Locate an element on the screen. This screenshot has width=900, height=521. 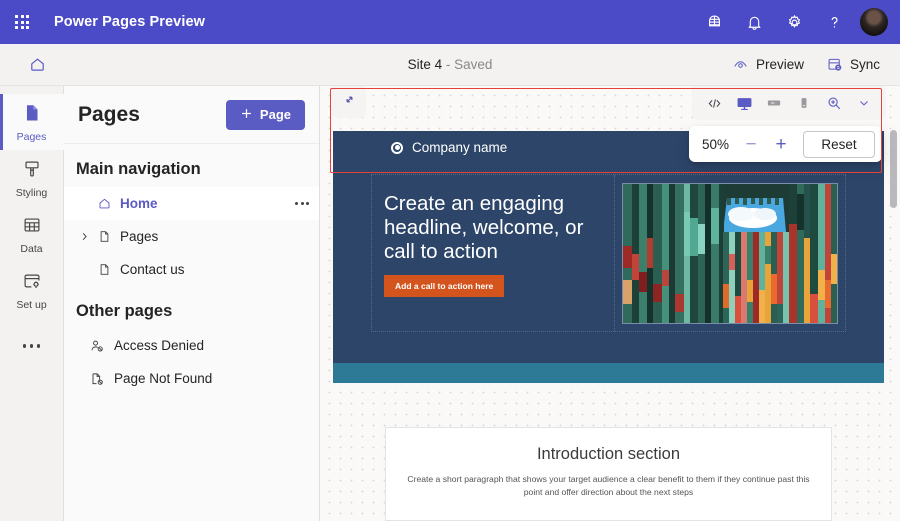
site-name-text: Site 4 is located at coordinates (425, 64).